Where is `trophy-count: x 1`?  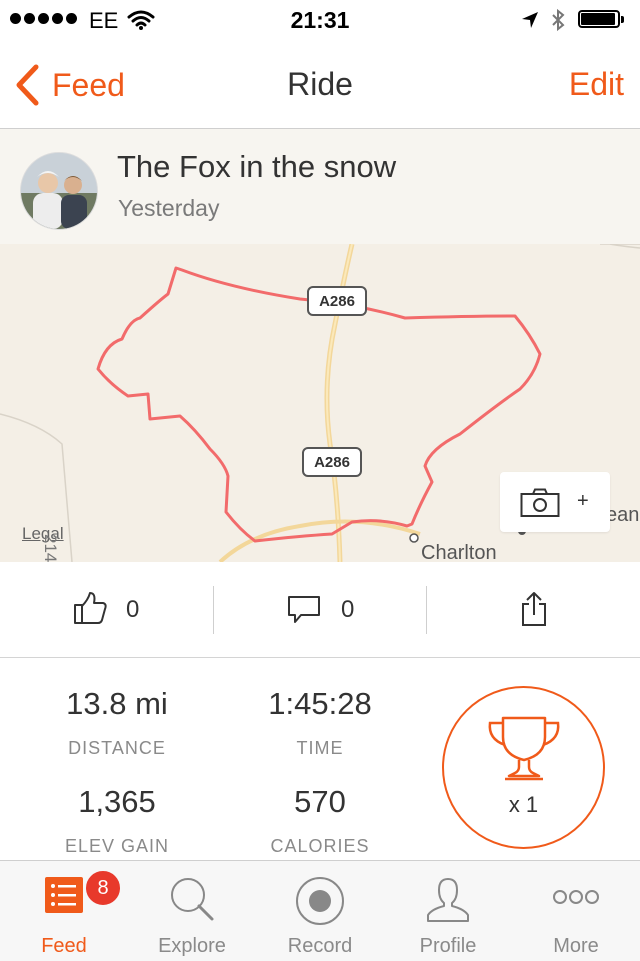
trophy-count: x 1 is located at coordinates (523, 804).